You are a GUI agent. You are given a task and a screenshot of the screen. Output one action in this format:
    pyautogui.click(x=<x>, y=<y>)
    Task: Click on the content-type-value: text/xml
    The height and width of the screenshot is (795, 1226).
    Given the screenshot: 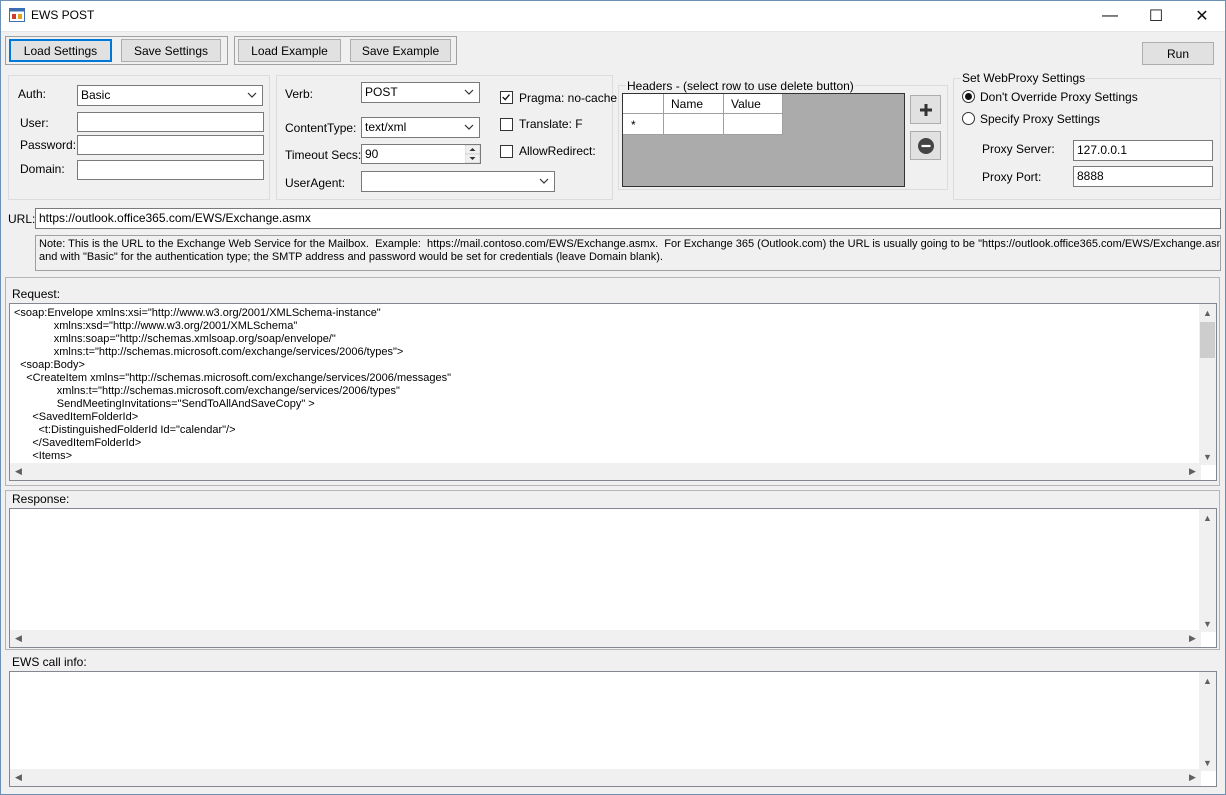 What is the action you would take?
    pyautogui.click(x=386, y=127)
    